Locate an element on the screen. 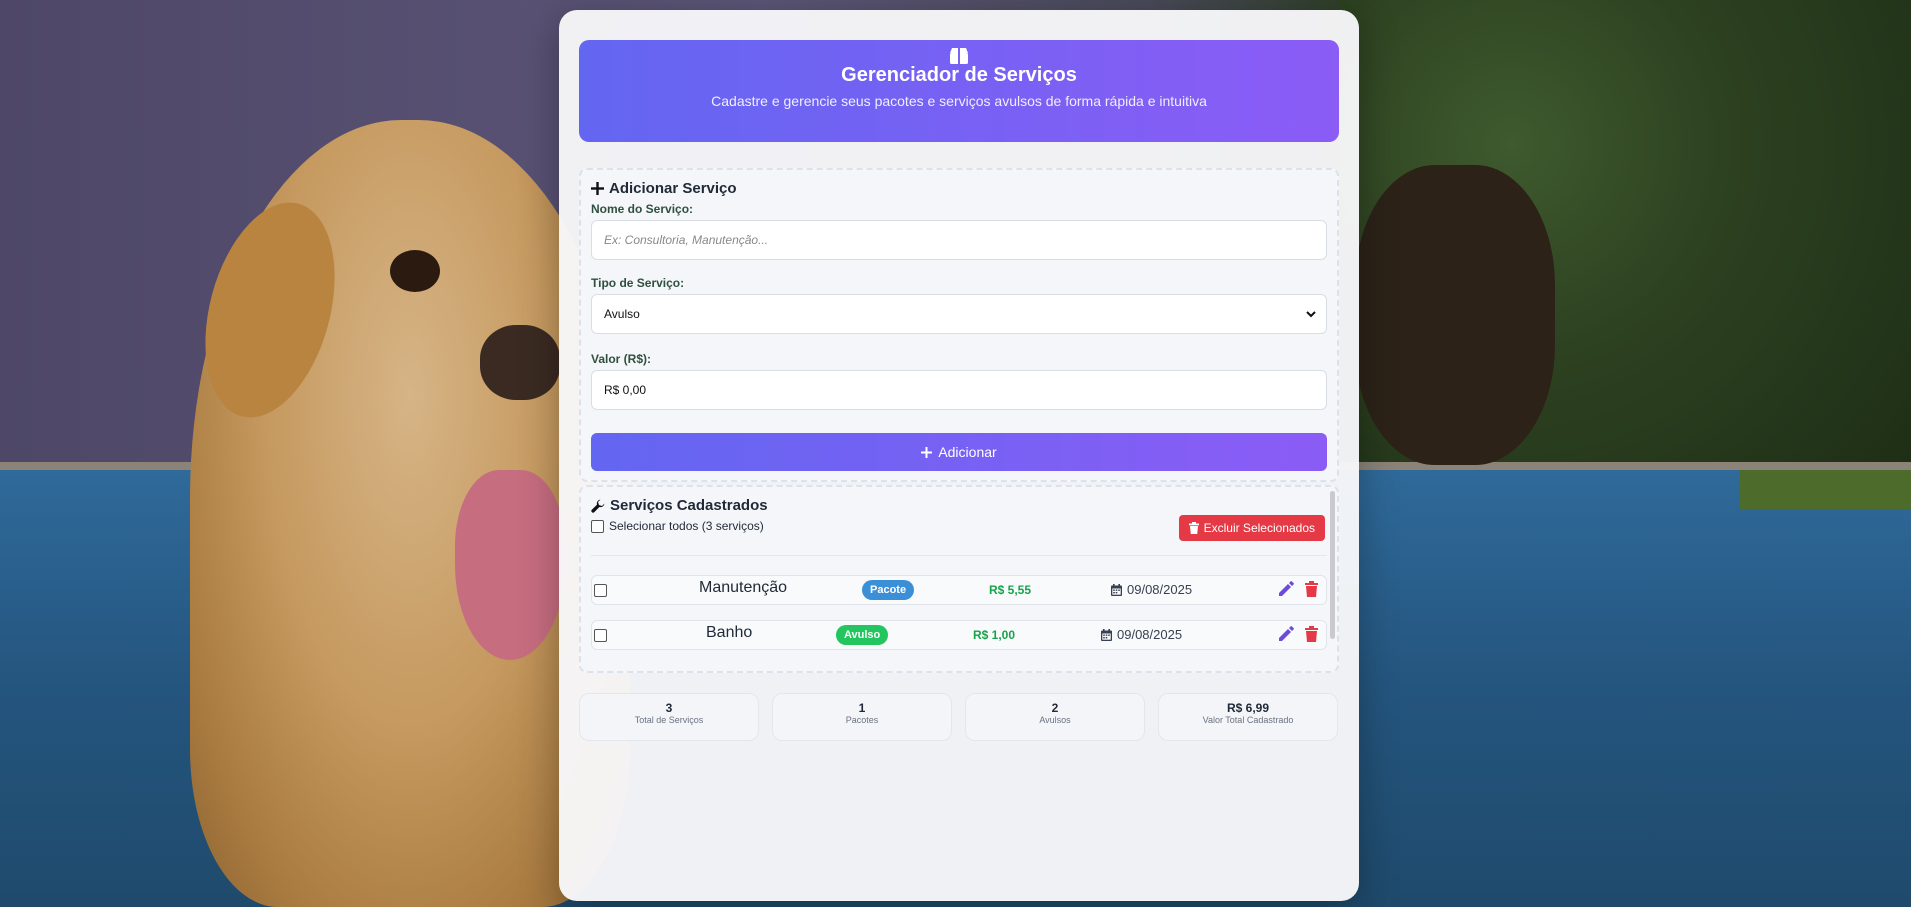 This screenshot has width=1911, height=907. select-all-label: Selecionar todos (3 serviços) is located at coordinates (686, 526).